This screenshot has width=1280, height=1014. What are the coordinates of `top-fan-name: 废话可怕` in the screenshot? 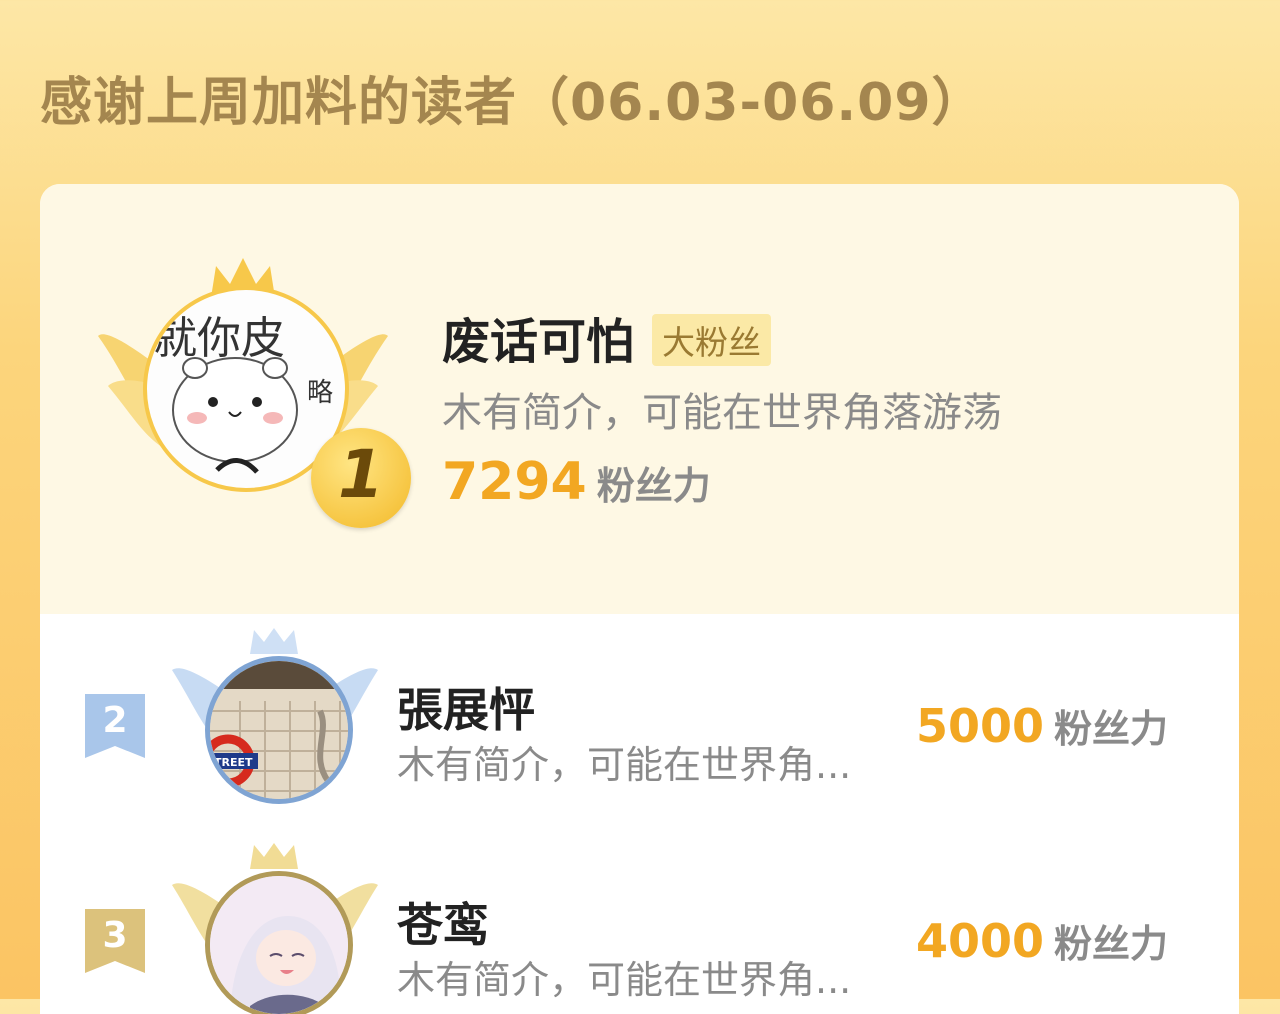 It's located at (538, 337).